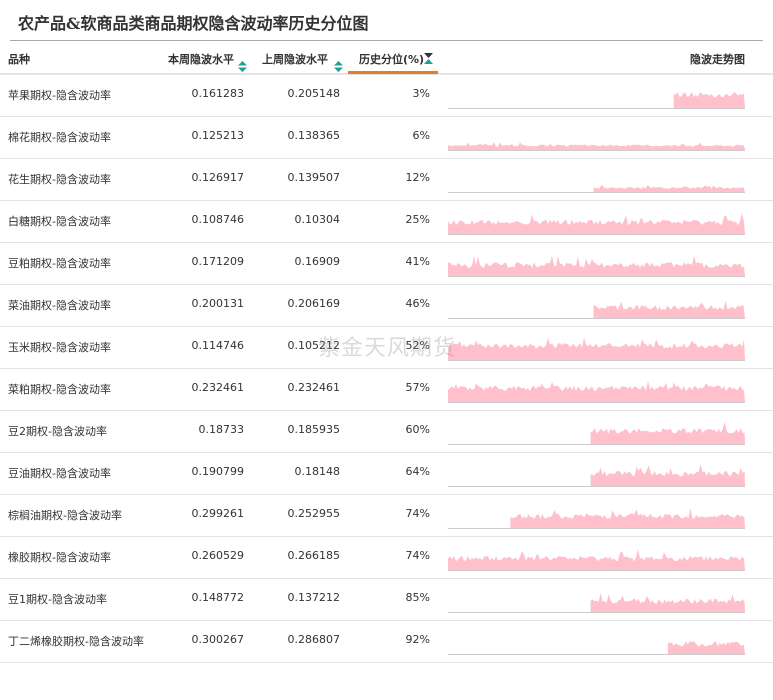  Describe the element at coordinates (417, 597) in the screenshot. I see `percentile: 85%` at that location.